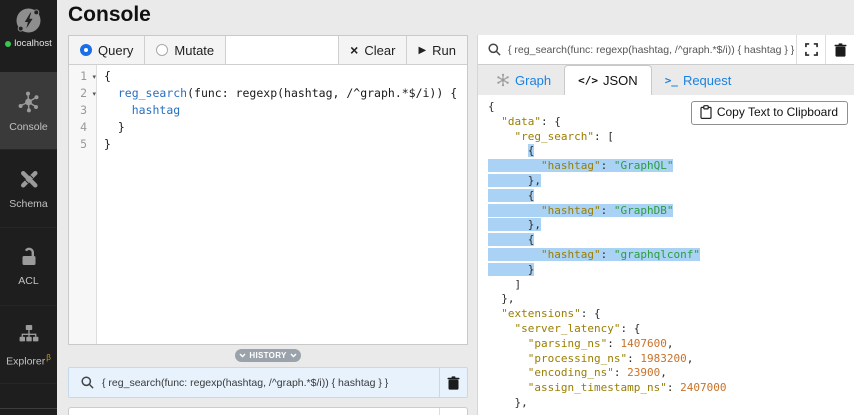 This screenshot has width=854, height=415. Describe the element at coordinates (8, 43) in the screenshot. I see `host-status-dot` at that location.